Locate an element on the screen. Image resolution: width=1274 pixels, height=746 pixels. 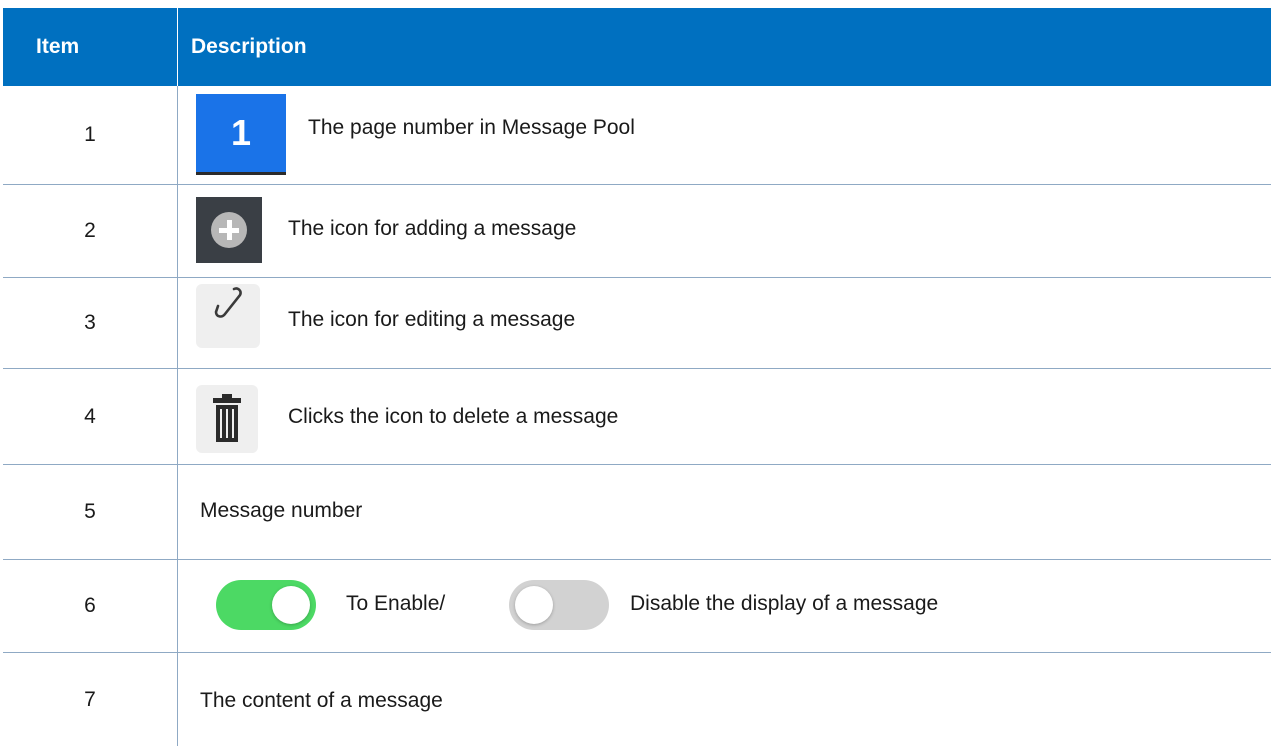
item-number: 4 is located at coordinates (90, 416).